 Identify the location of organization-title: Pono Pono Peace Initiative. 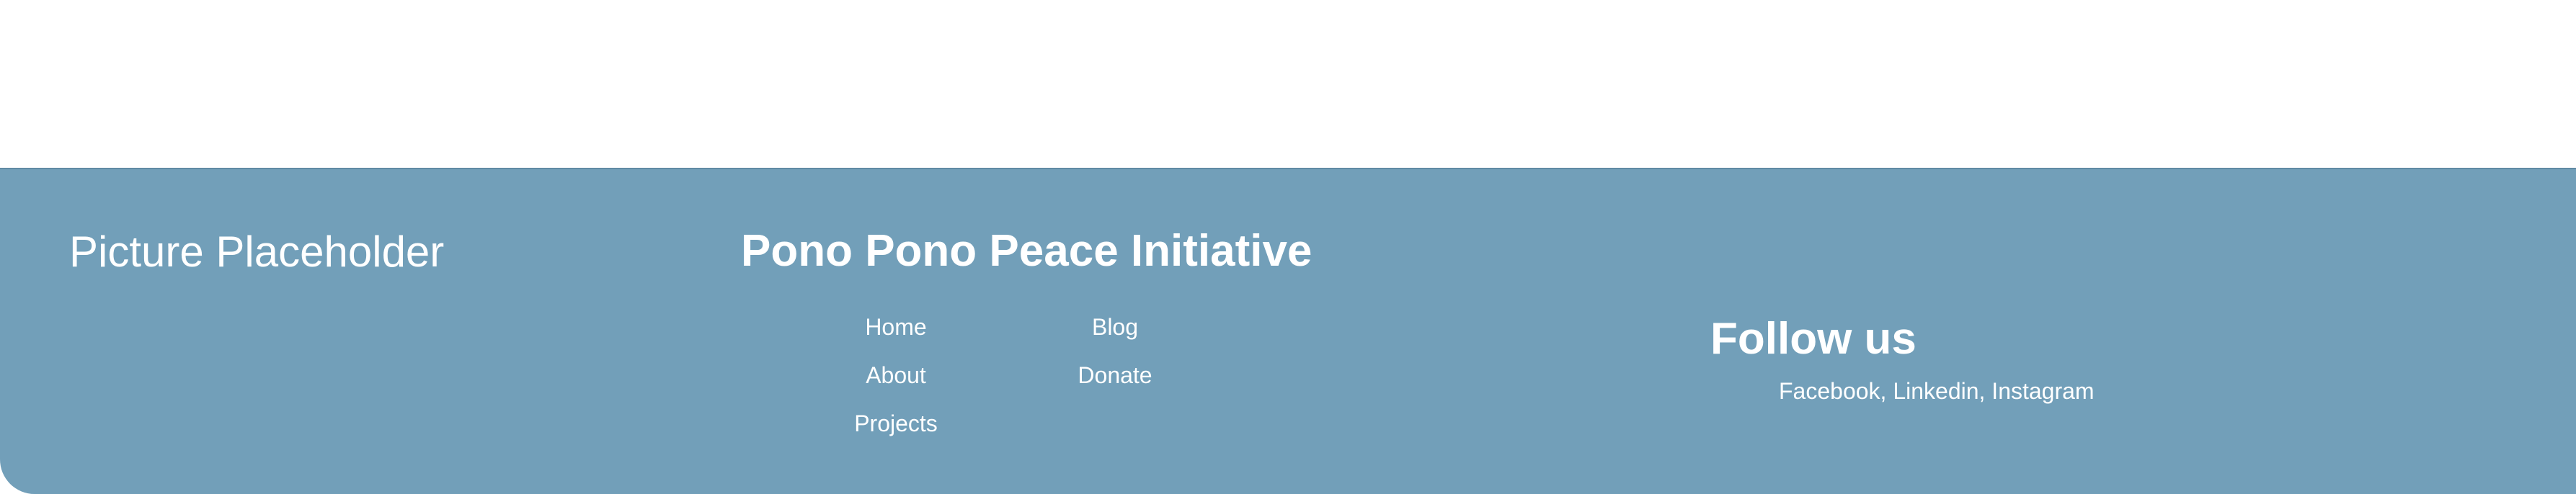
(1027, 251).